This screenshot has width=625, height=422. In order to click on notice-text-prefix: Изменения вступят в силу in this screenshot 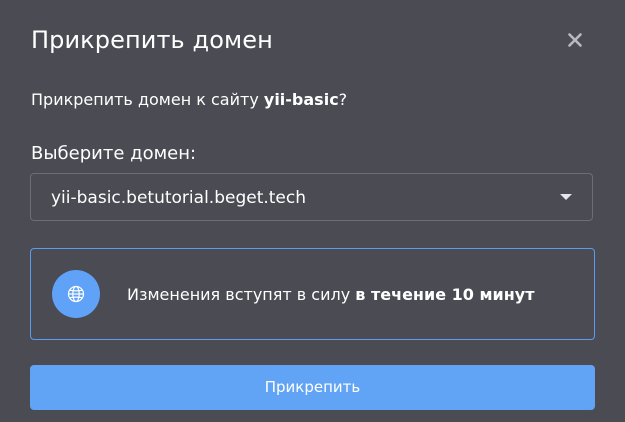, I will do `click(241, 294)`.